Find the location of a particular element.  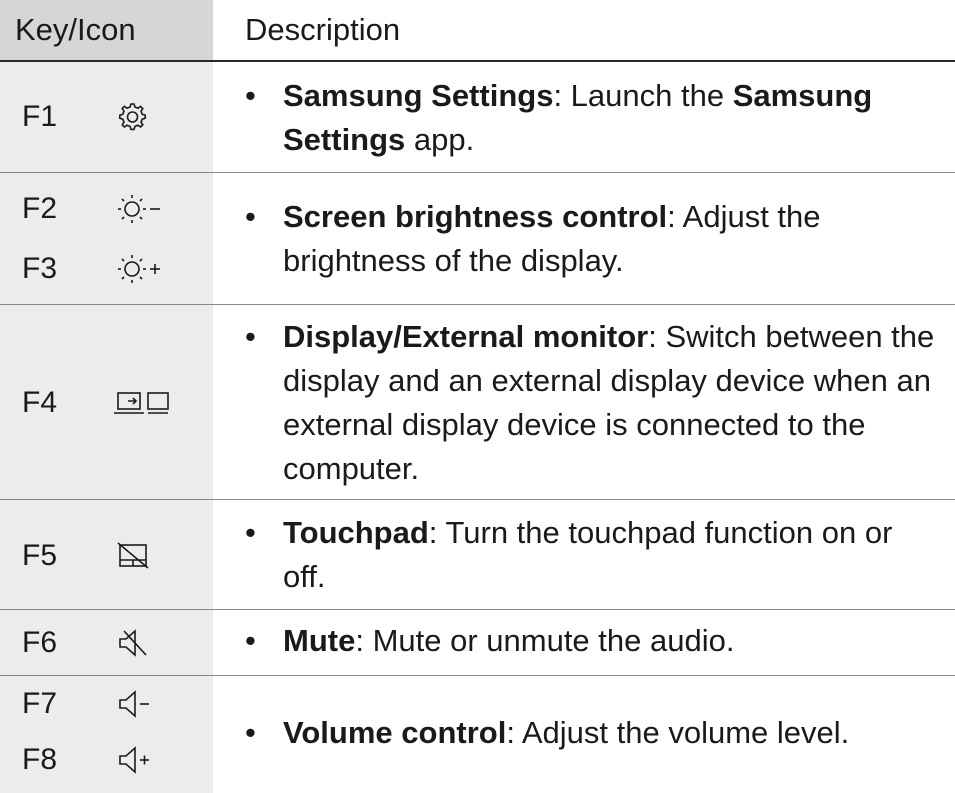

key-cell: F4 is located at coordinates (106, 402).